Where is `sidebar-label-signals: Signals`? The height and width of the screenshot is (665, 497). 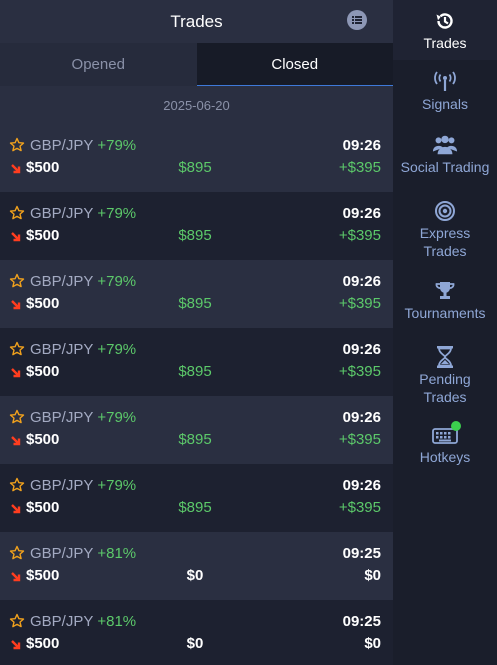 sidebar-label-signals: Signals is located at coordinates (445, 104).